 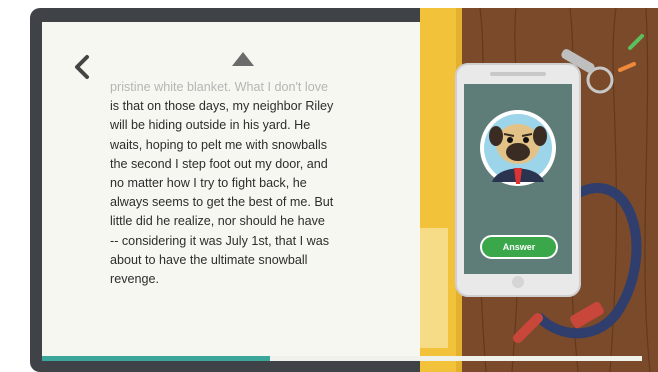 I want to click on story-line: is that on those days, my neighbor Riley, so click(x=222, y=106).